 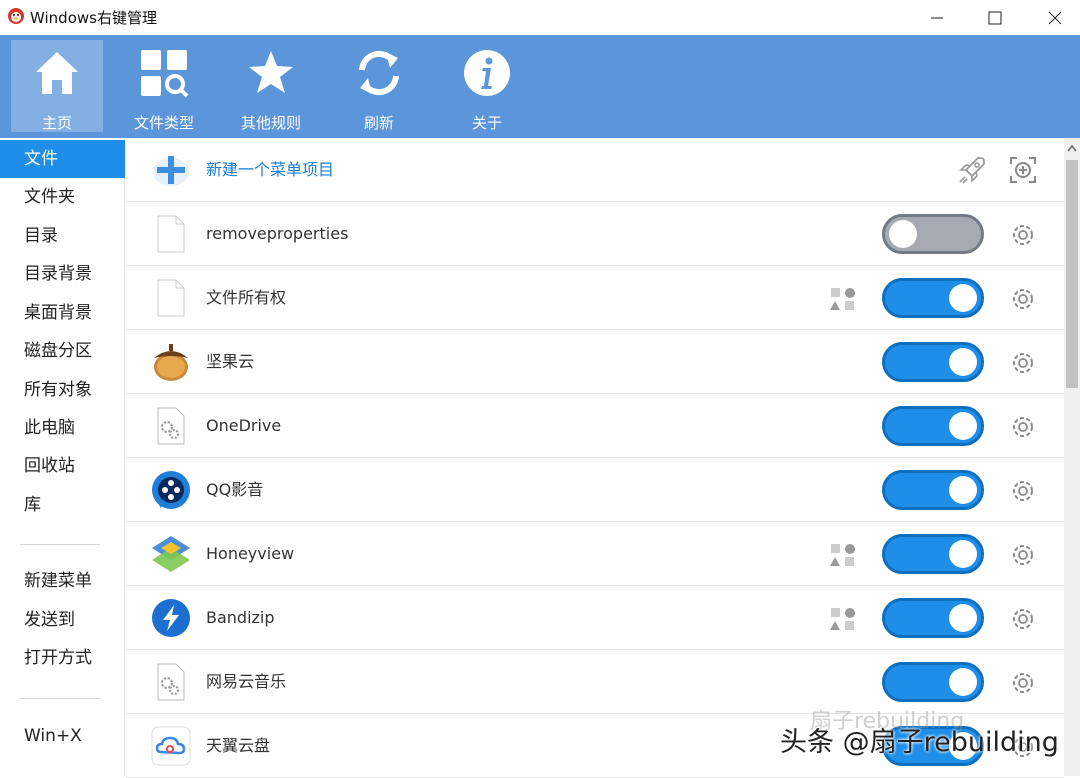 I want to click on tianyi-cloud-icon, so click(x=171, y=746).